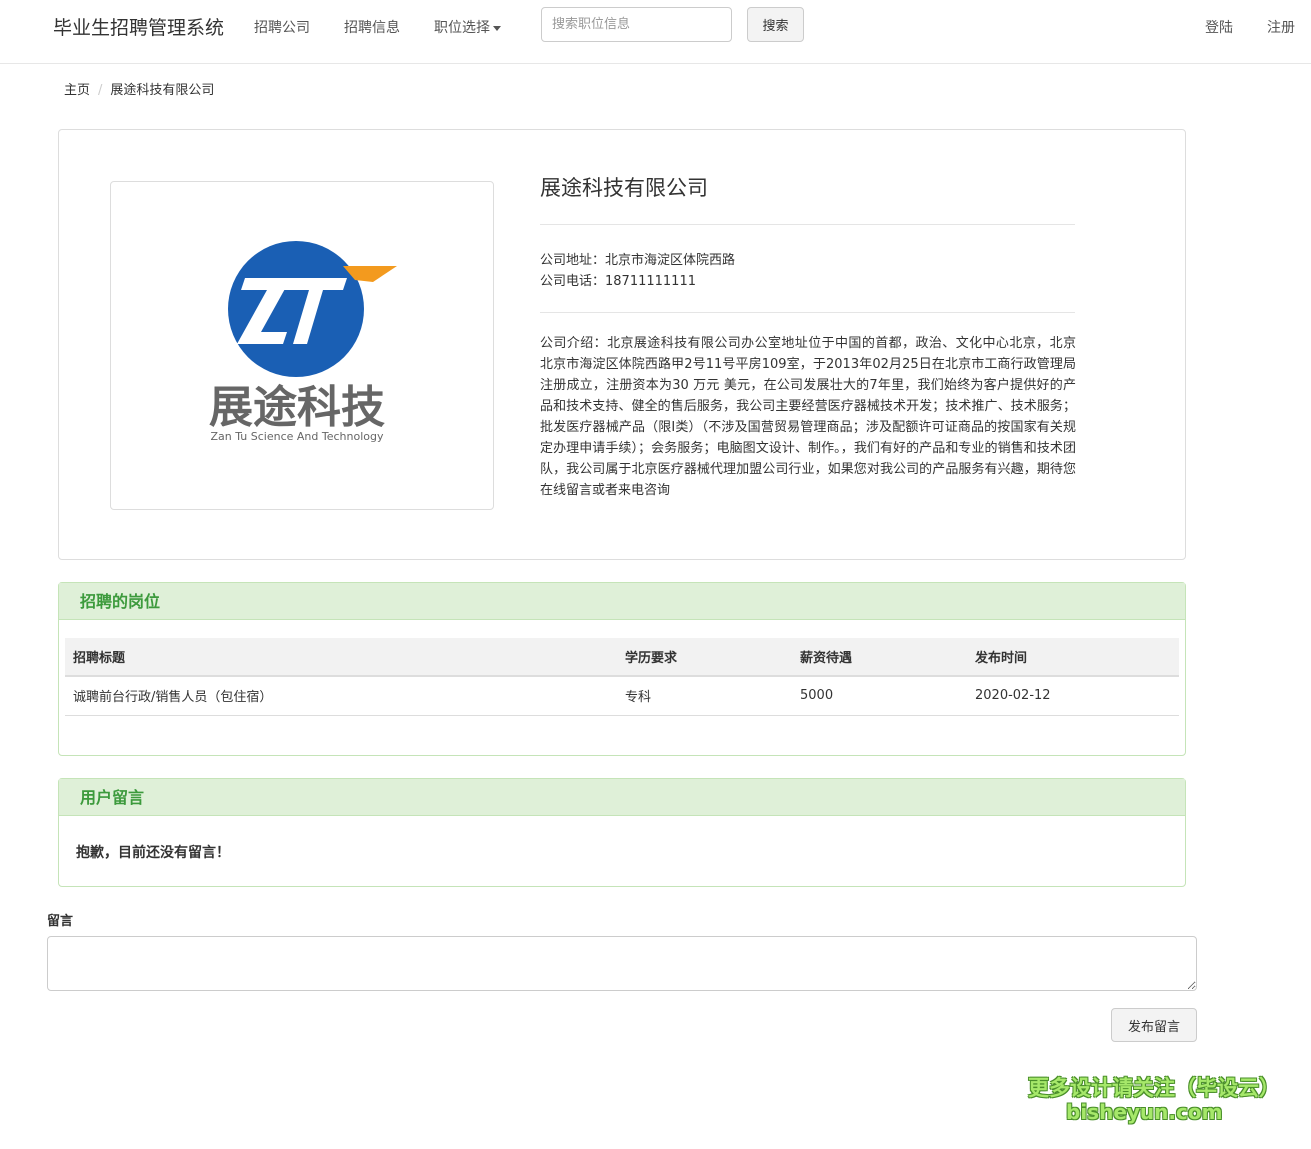 This screenshot has width=1311, height=1149. Describe the element at coordinates (372, 27) in the screenshot. I see `nav-jobs: 招聘信息` at that location.